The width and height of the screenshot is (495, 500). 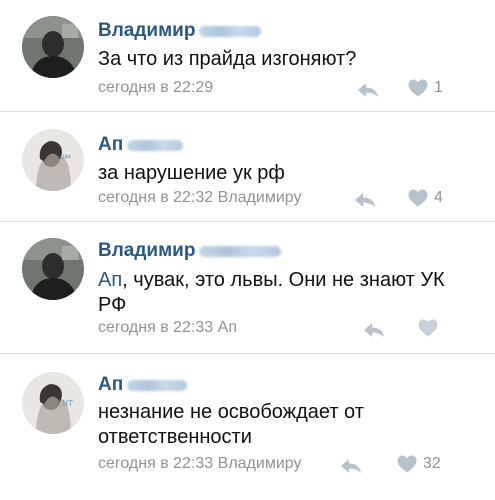 I want to click on like-button, so click(x=431, y=328).